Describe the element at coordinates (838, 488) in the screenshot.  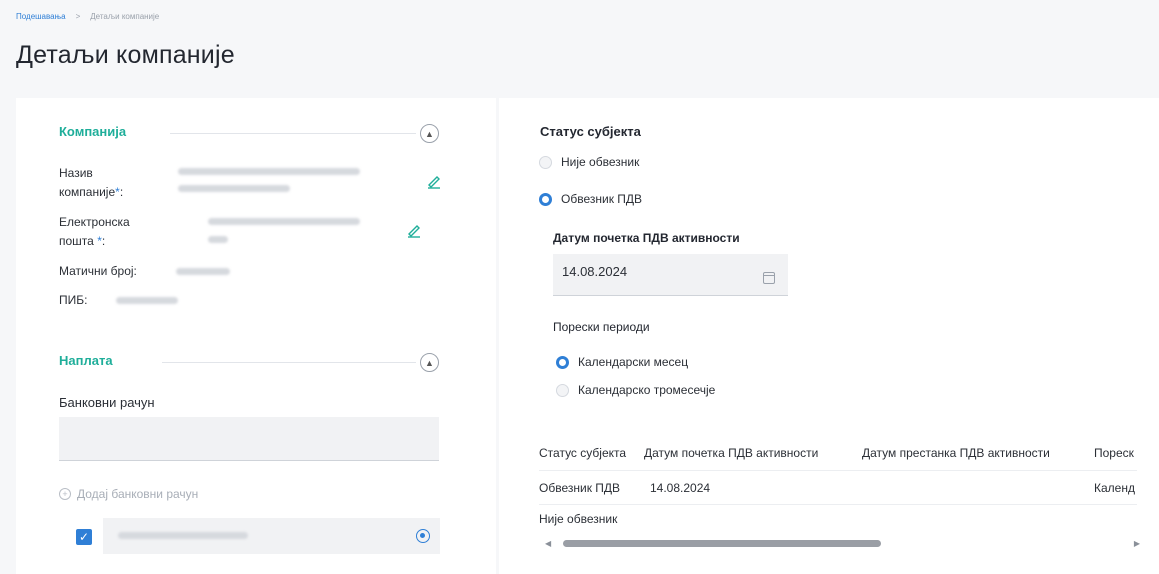
I see `table-row: Обвезник ПДВ 14.08.2024 Календ` at that location.